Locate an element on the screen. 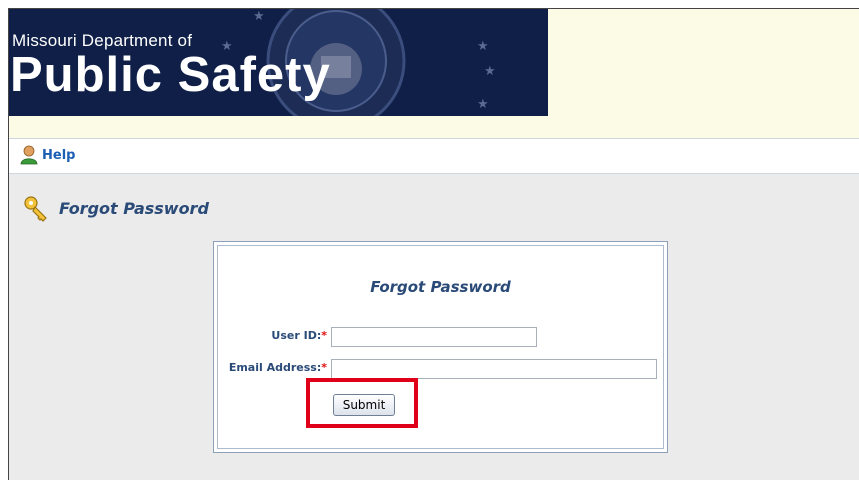  person-help-icon is located at coordinates (29, 155).